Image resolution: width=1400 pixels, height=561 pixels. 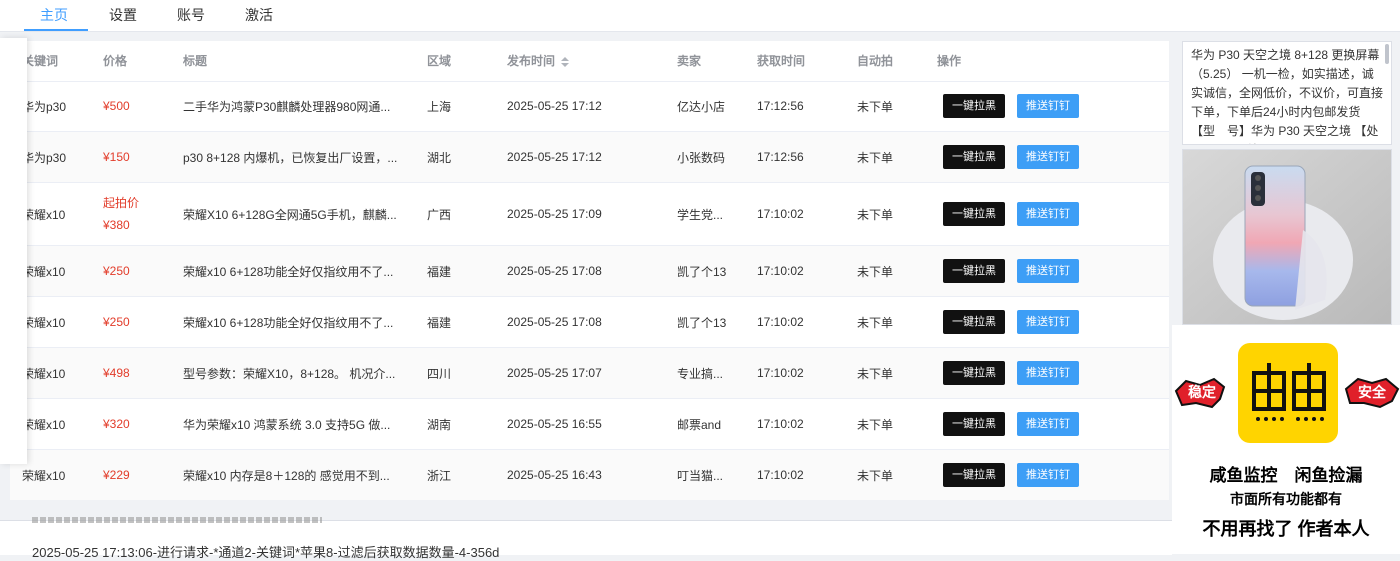 I want to click on cell-region: 上海, so click(x=439, y=106).